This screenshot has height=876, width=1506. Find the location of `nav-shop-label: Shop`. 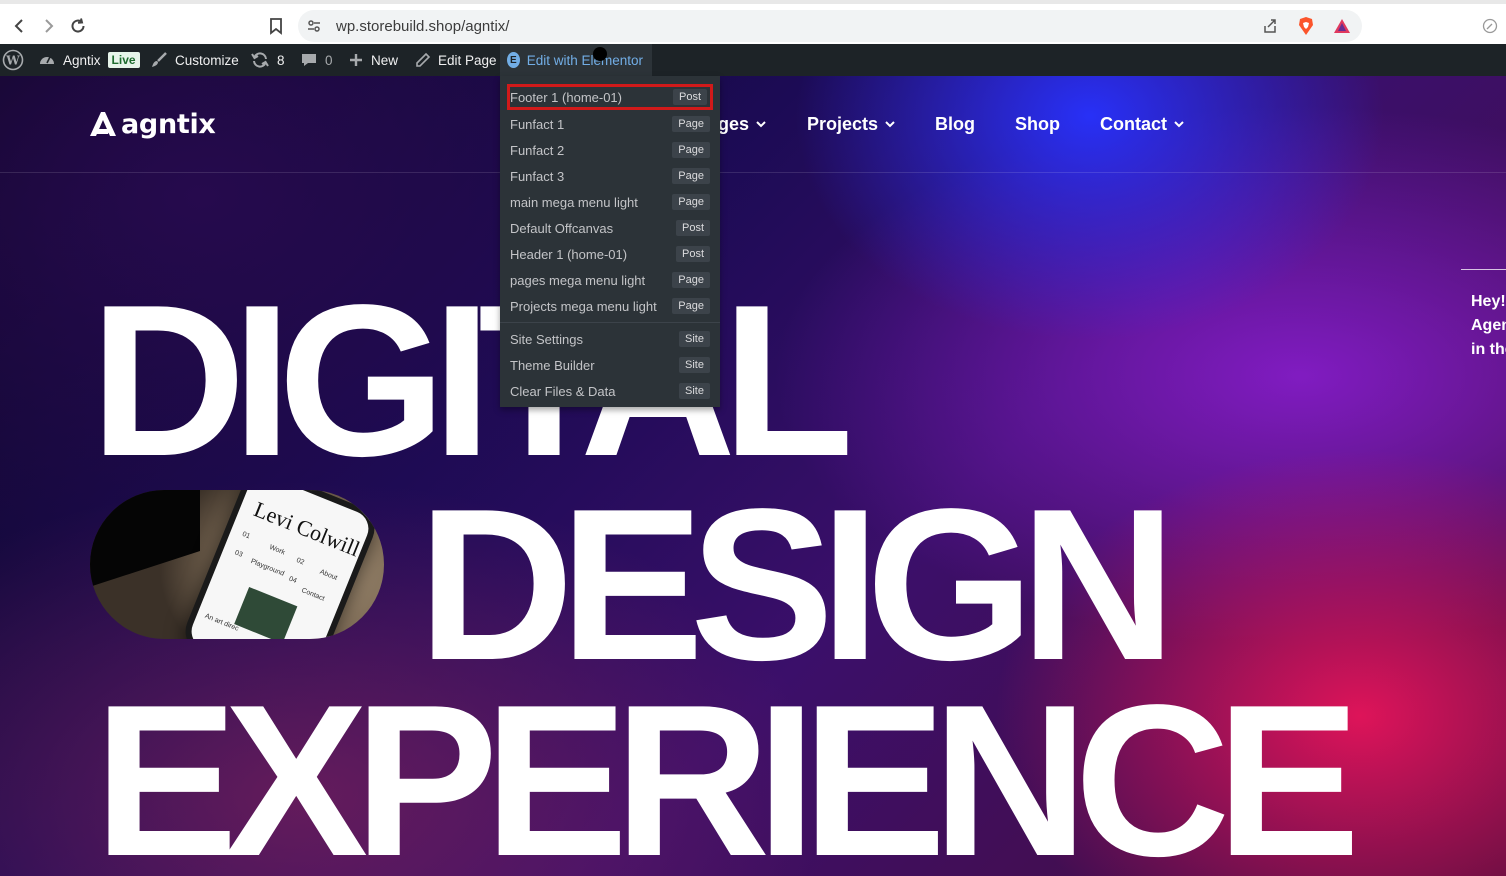

nav-shop-label: Shop is located at coordinates (1037, 123).